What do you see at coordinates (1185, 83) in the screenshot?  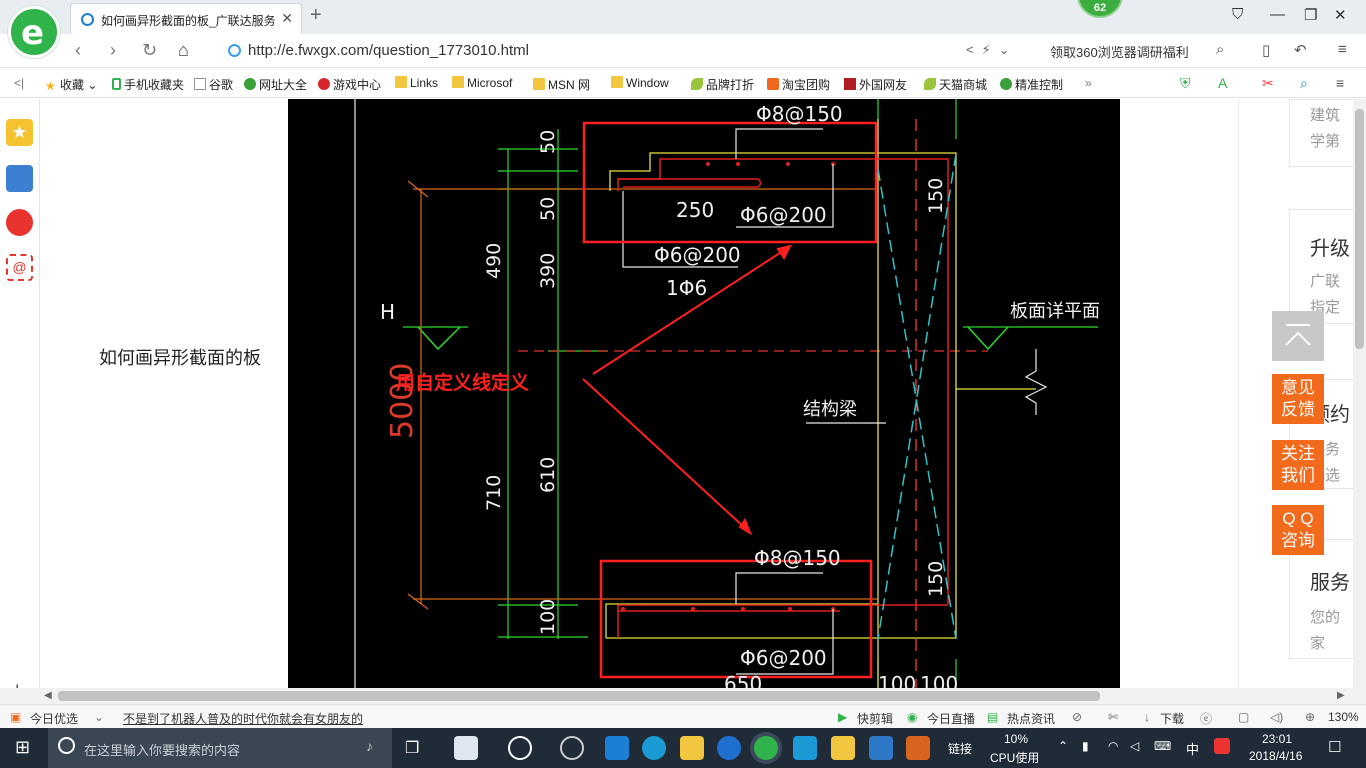 I see `shield-icon: ⛨` at bounding box center [1185, 83].